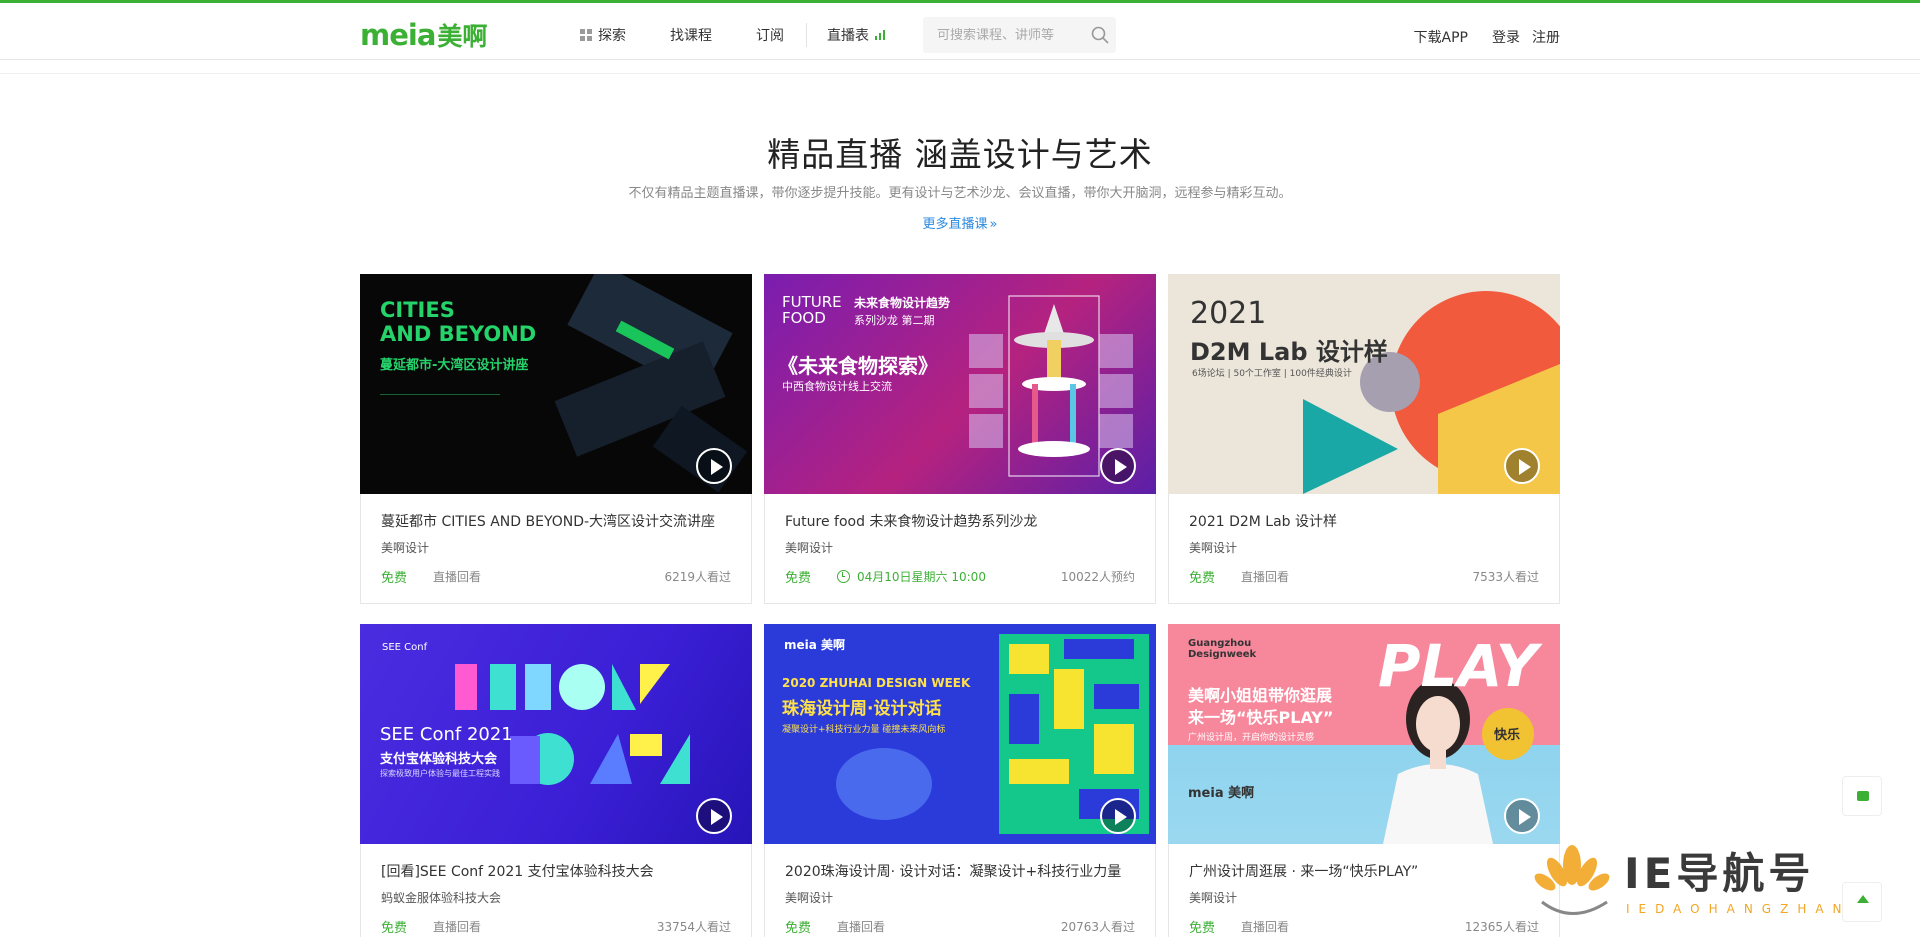 This screenshot has height=937, width=1920. Describe the element at coordinates (1364, 926) in the screenshot. I see `course-meta: 免费 直播回看 12365人看过` at that location.